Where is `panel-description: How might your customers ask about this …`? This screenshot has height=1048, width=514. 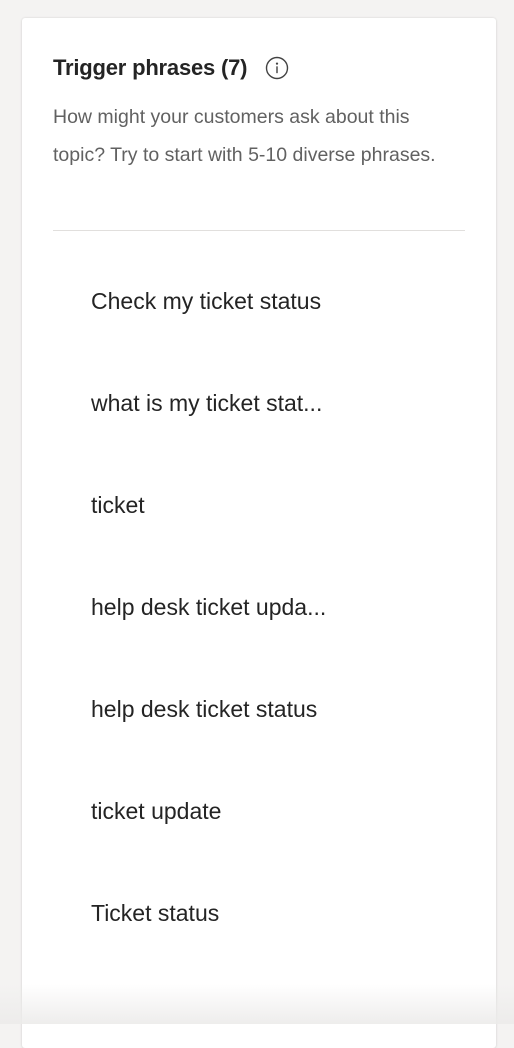 panel-description: How might your customers ask about this … is located at coordinates (258, 136).